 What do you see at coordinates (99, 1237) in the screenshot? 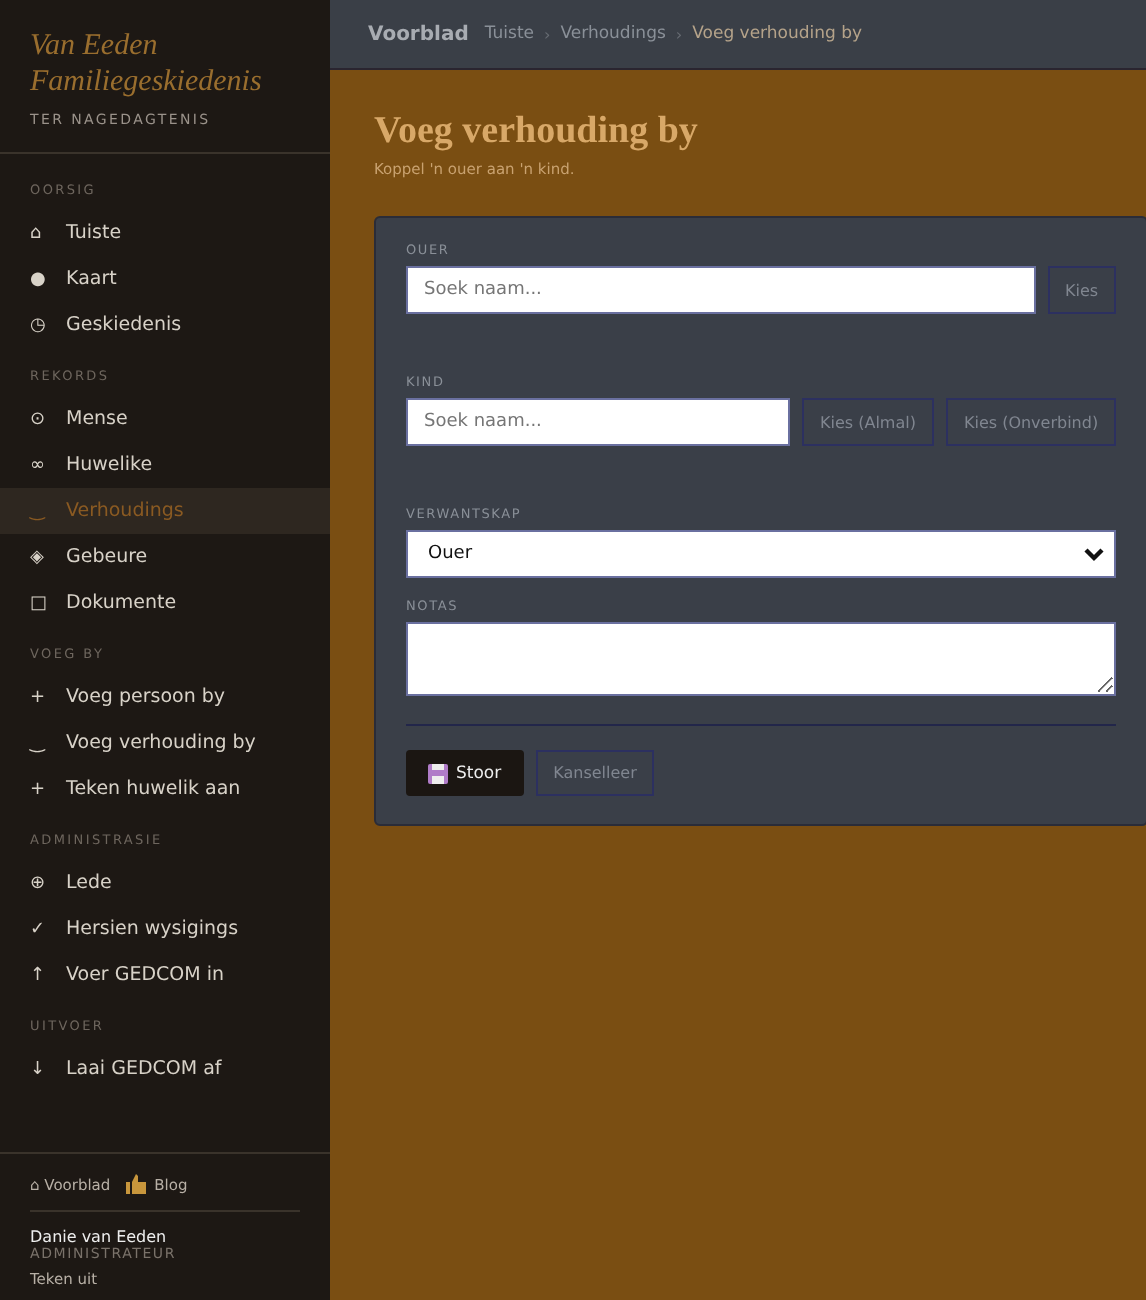
I see `user-name: Danie van Eeden` at bounding box center [99, 1237].